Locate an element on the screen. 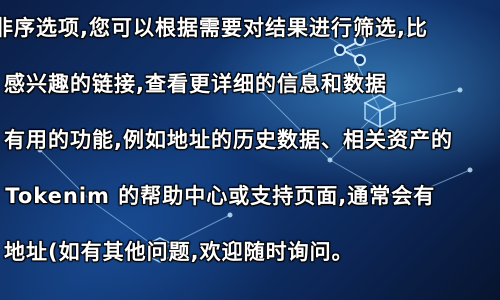 The image size is (500, 300). caption-line-2: 感兴趣的链接,查看更详细的信息和数据 is located at coordinates (195, 84).